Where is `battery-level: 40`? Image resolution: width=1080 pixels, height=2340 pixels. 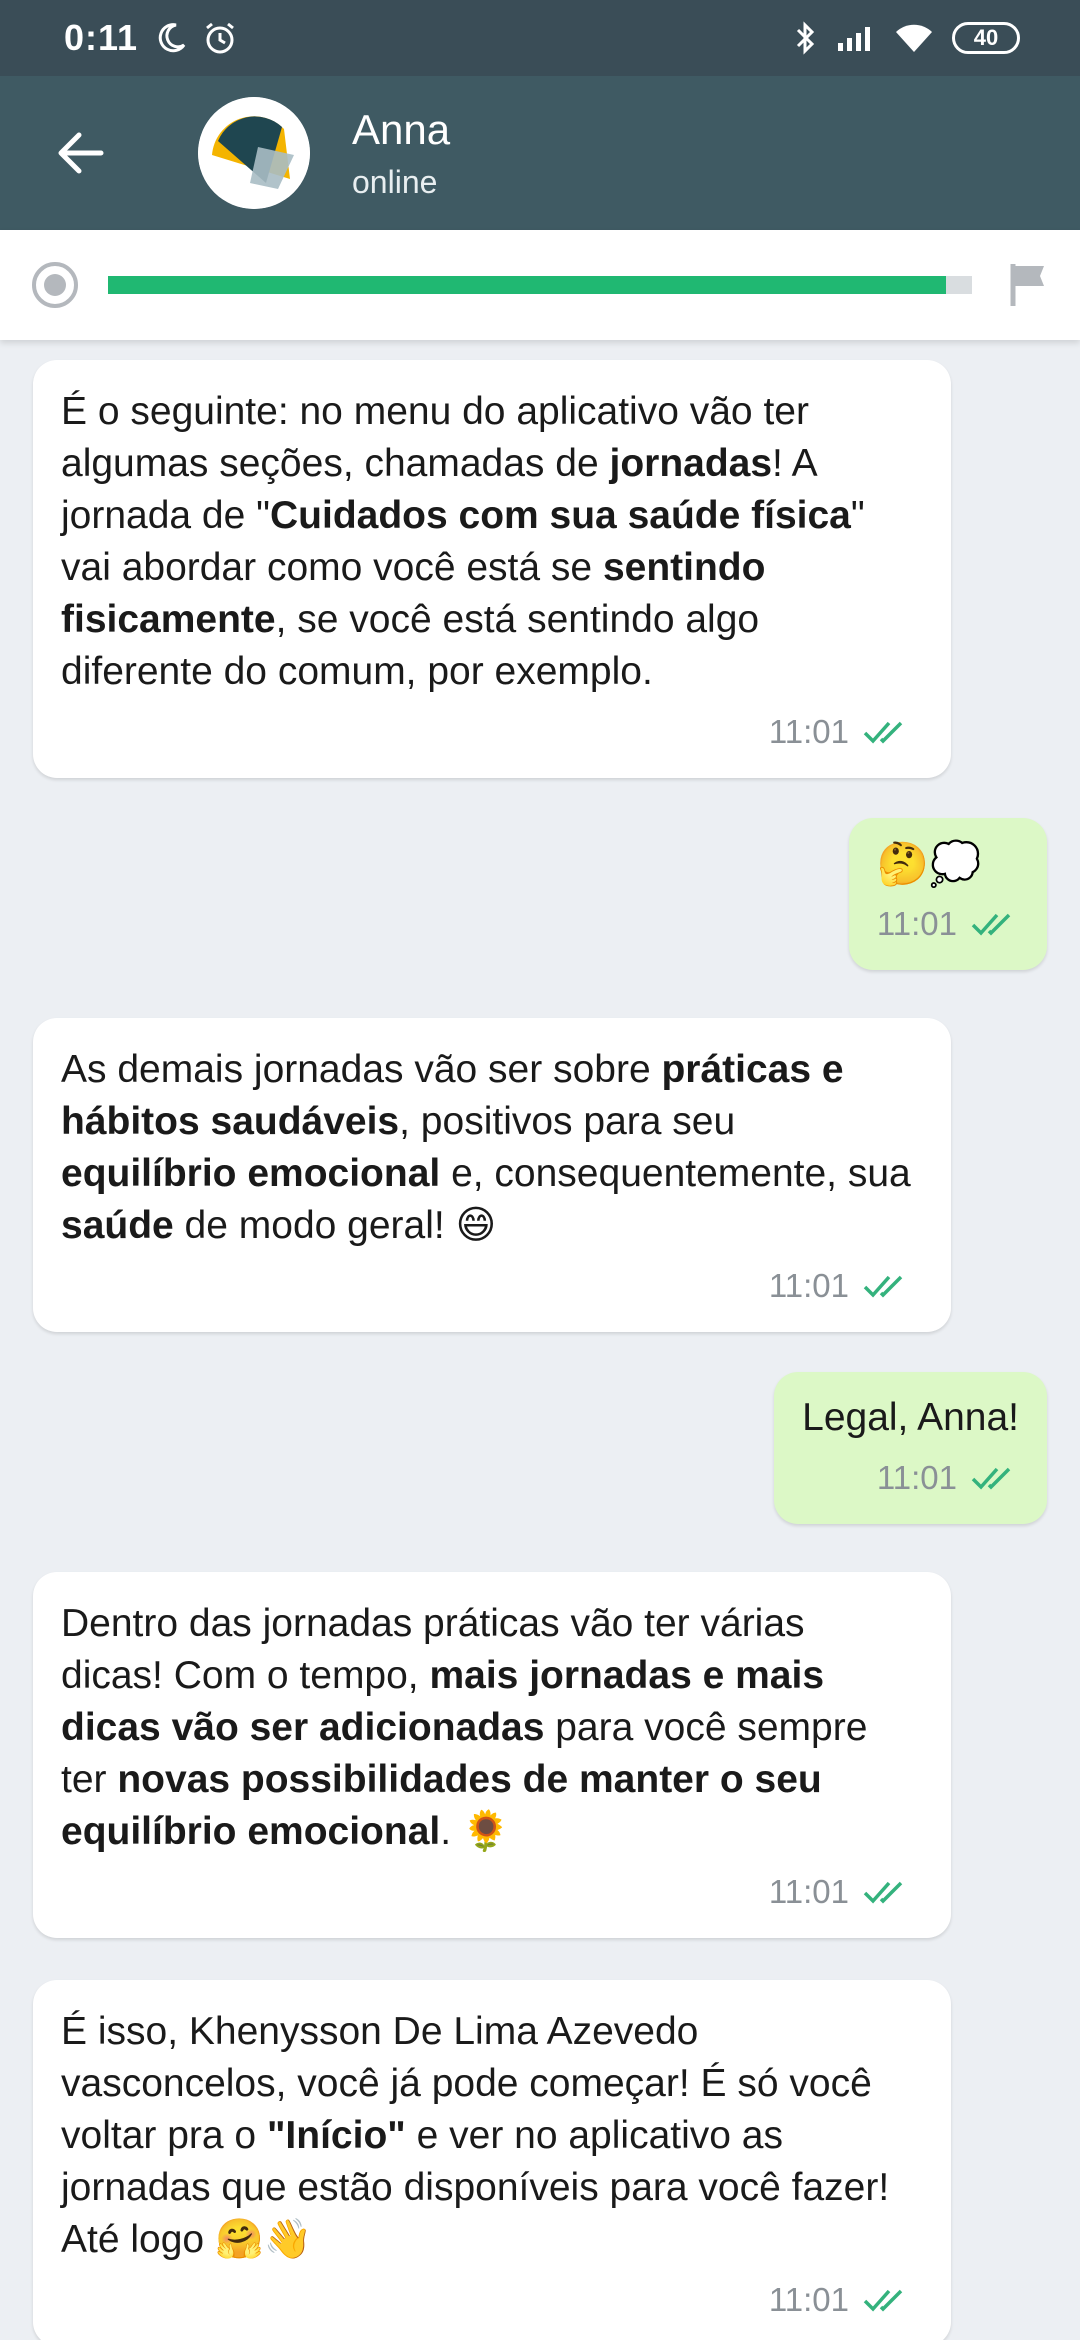 battery-level: 40 is located at coordinates (986, 37).